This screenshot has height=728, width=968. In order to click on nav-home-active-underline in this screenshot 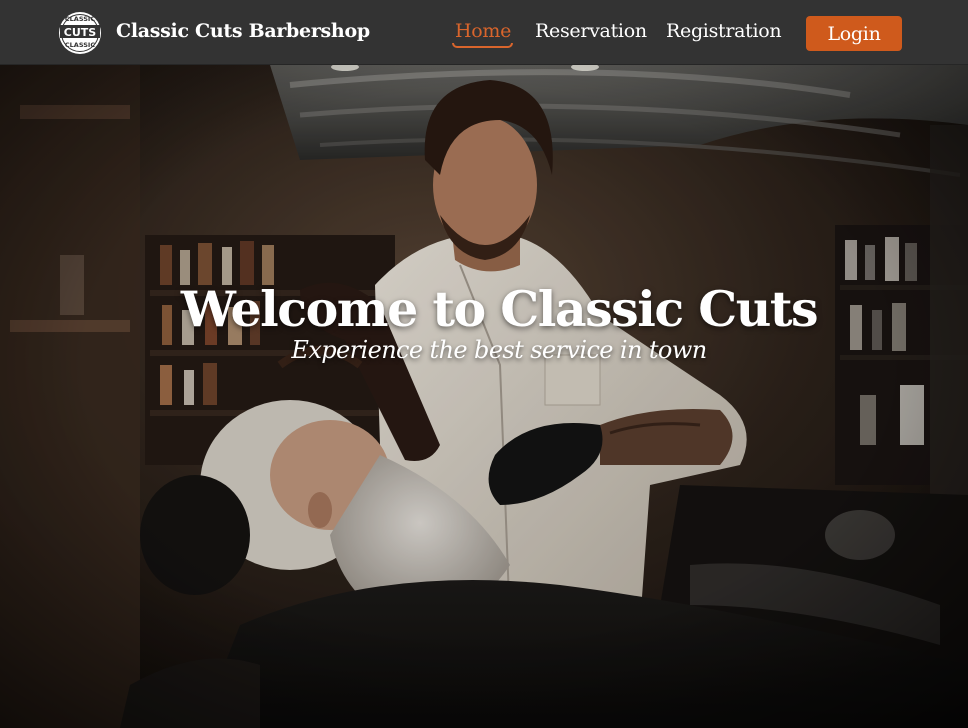, I will do `click(482, 45)`.